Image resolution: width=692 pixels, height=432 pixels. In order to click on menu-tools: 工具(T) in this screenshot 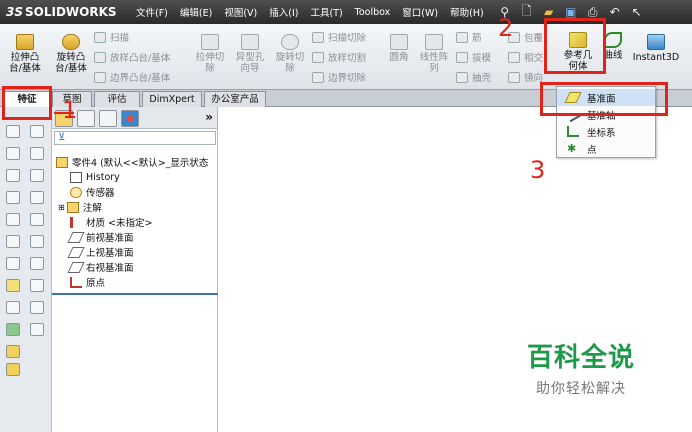, I will do `click(326, 12)`.